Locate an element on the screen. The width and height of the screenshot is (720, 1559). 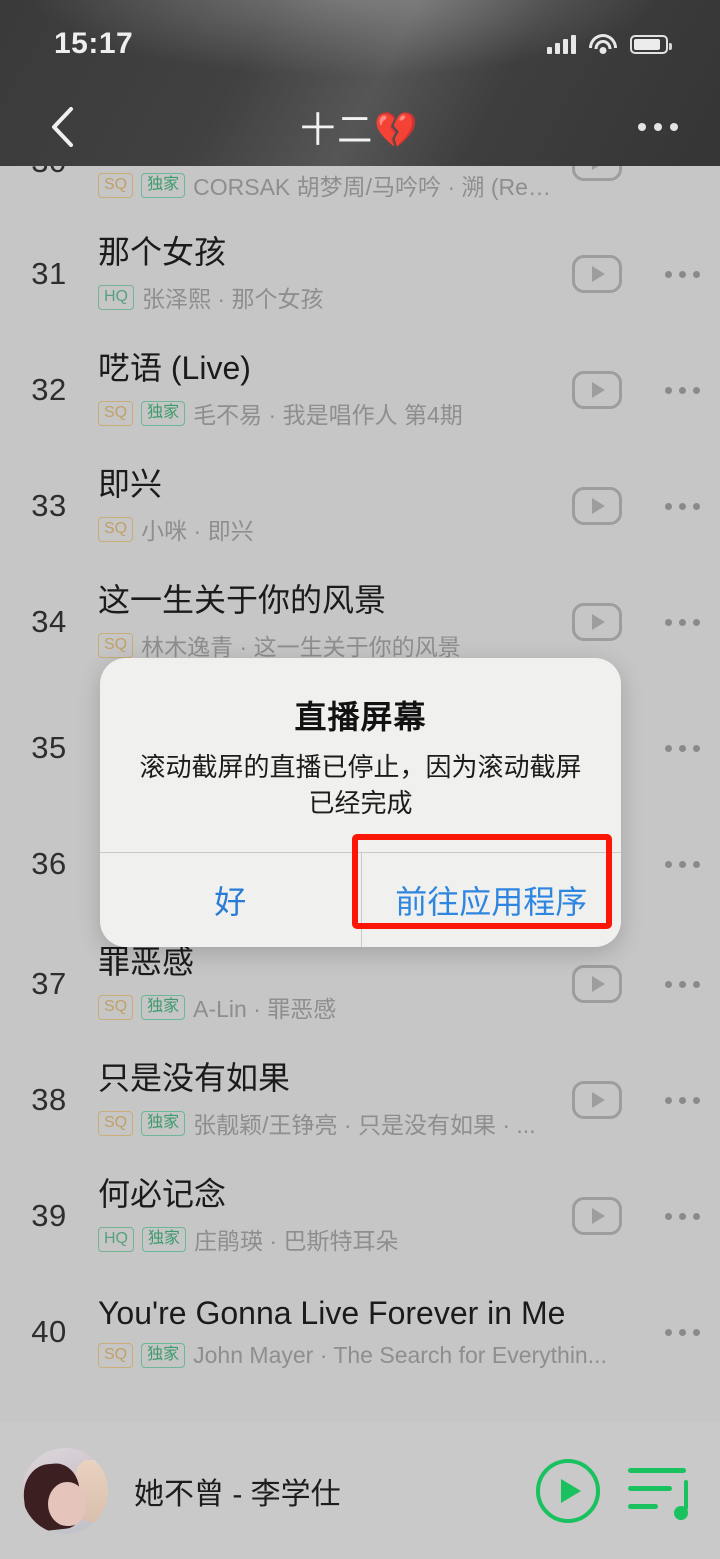
playlist-queue-button is located at coordinates (659, 1491).